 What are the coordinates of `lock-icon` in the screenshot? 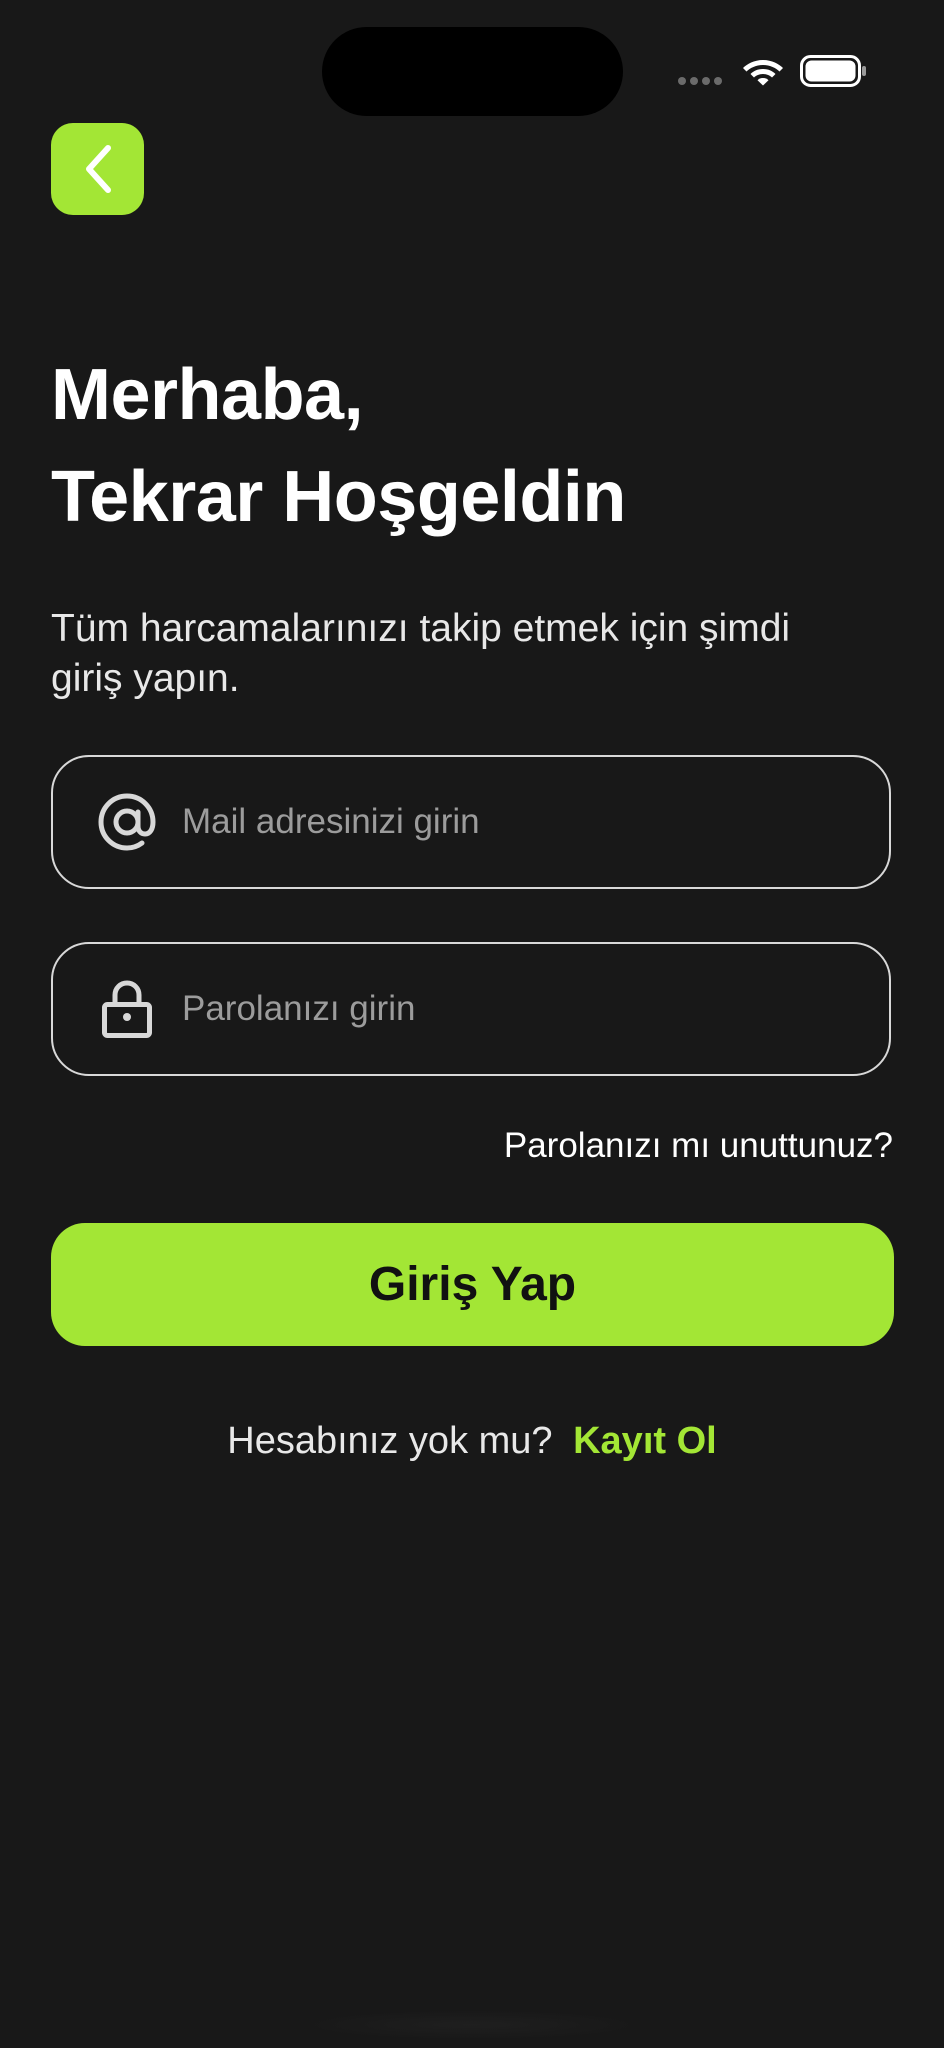 It's located at (127, 1009).